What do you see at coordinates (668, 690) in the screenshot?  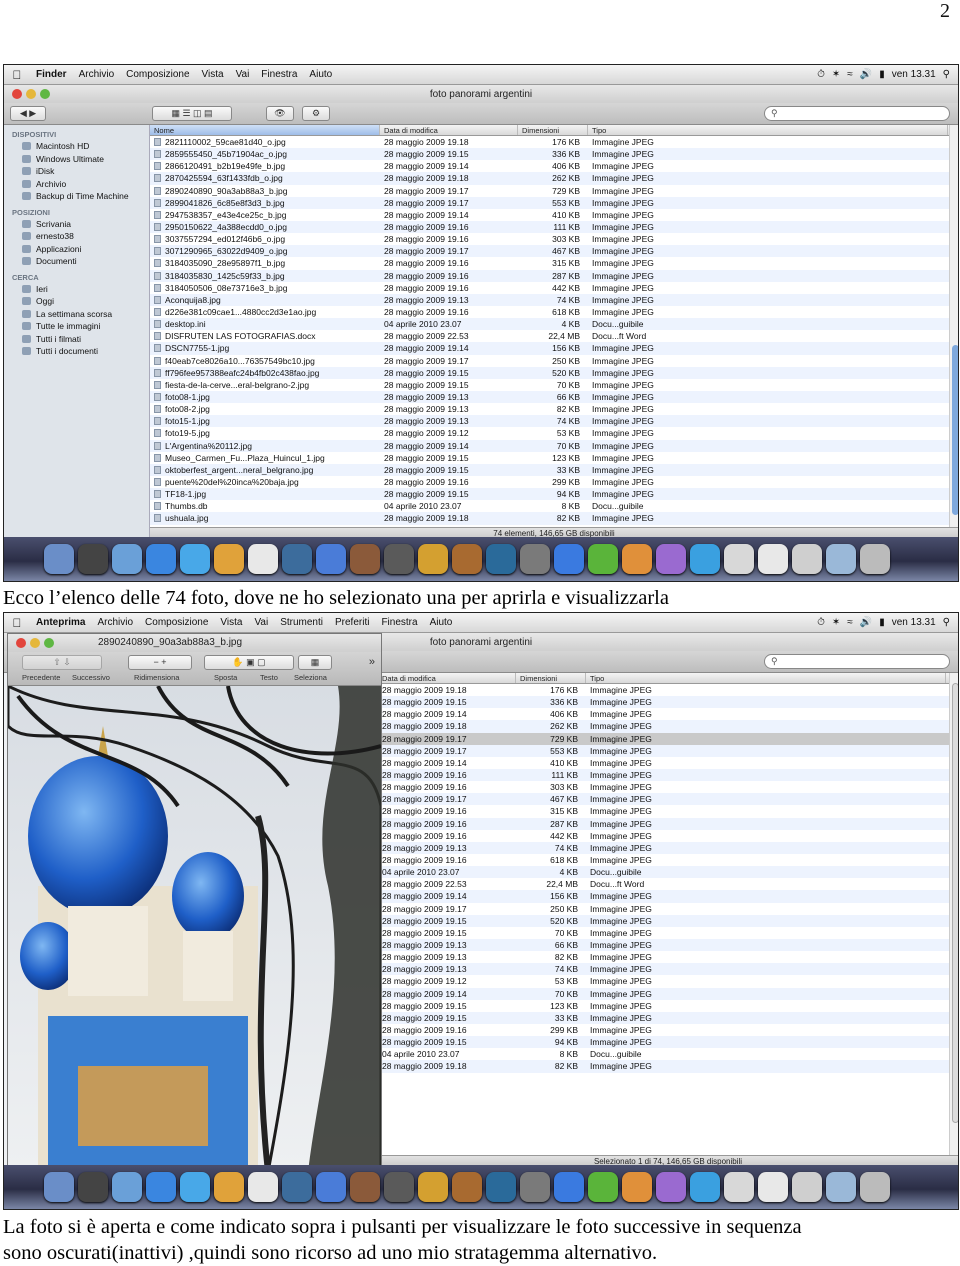 I see `table-row: 28 maggio 2009 19.18 176 KB Immagine JPEG` at bounding box center [668, 690].